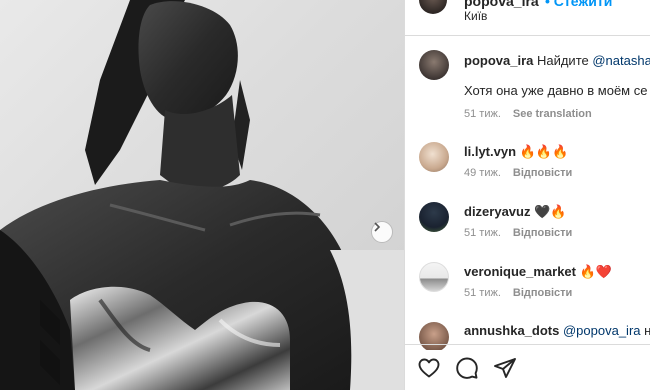  What do you see at coordinates (527, 344) in the screenshot?
I see `actions-divider` at bounding box center [527, 344].